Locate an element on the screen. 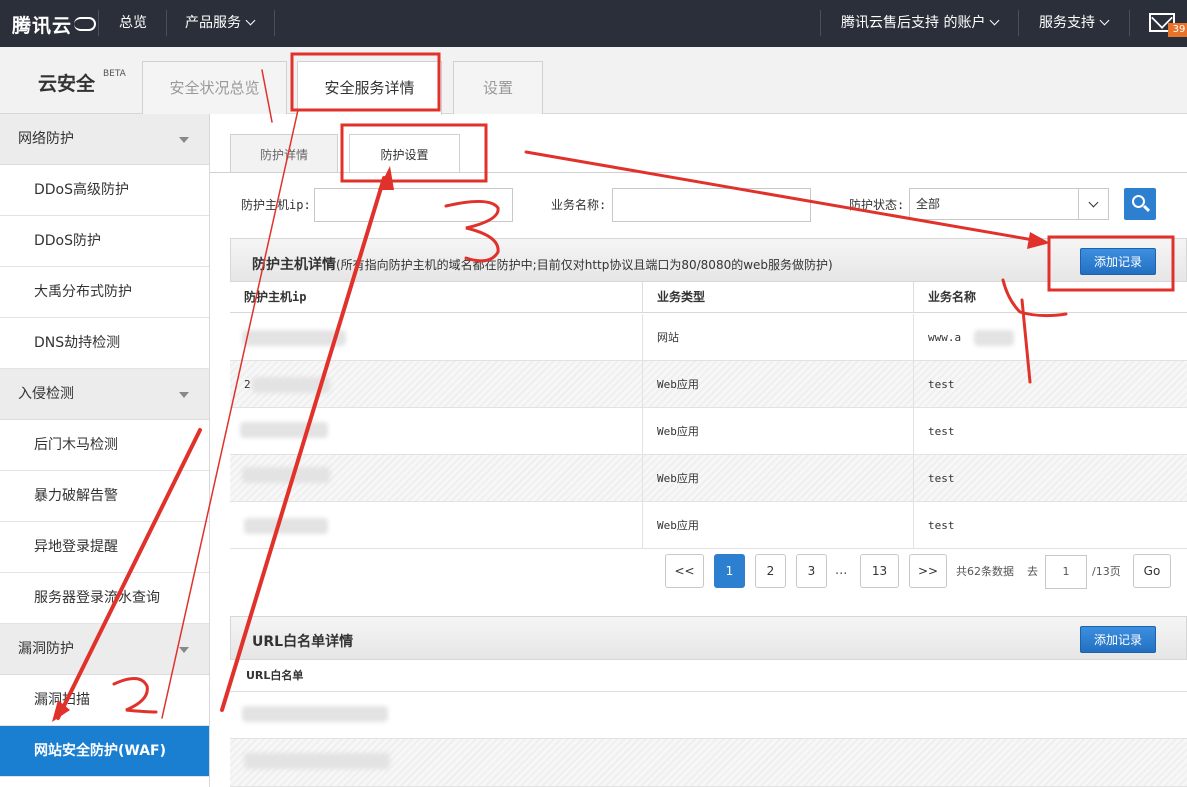  goto-label: 去 is located at coordinates (1032, 571).